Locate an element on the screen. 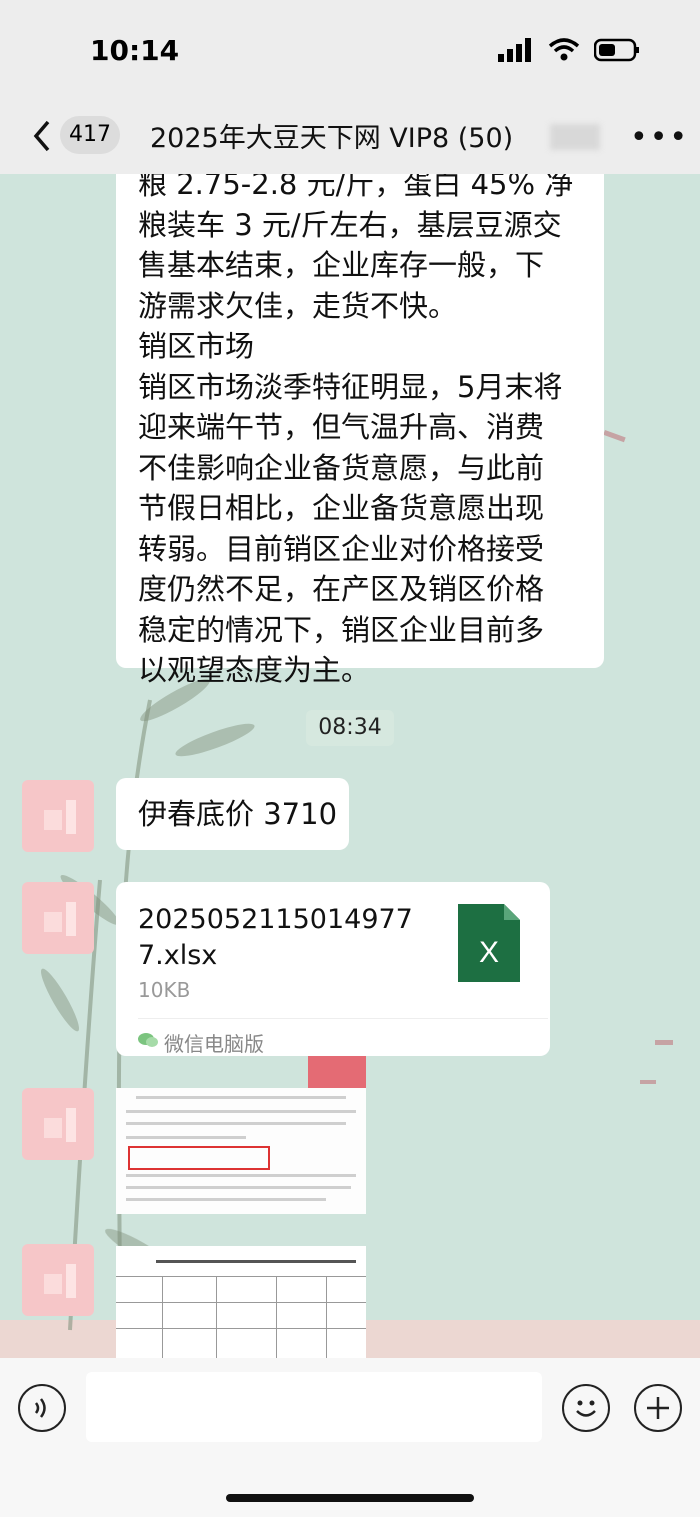 The image size is (700, 1517). battery-icon is located at coordinates (616, 50).